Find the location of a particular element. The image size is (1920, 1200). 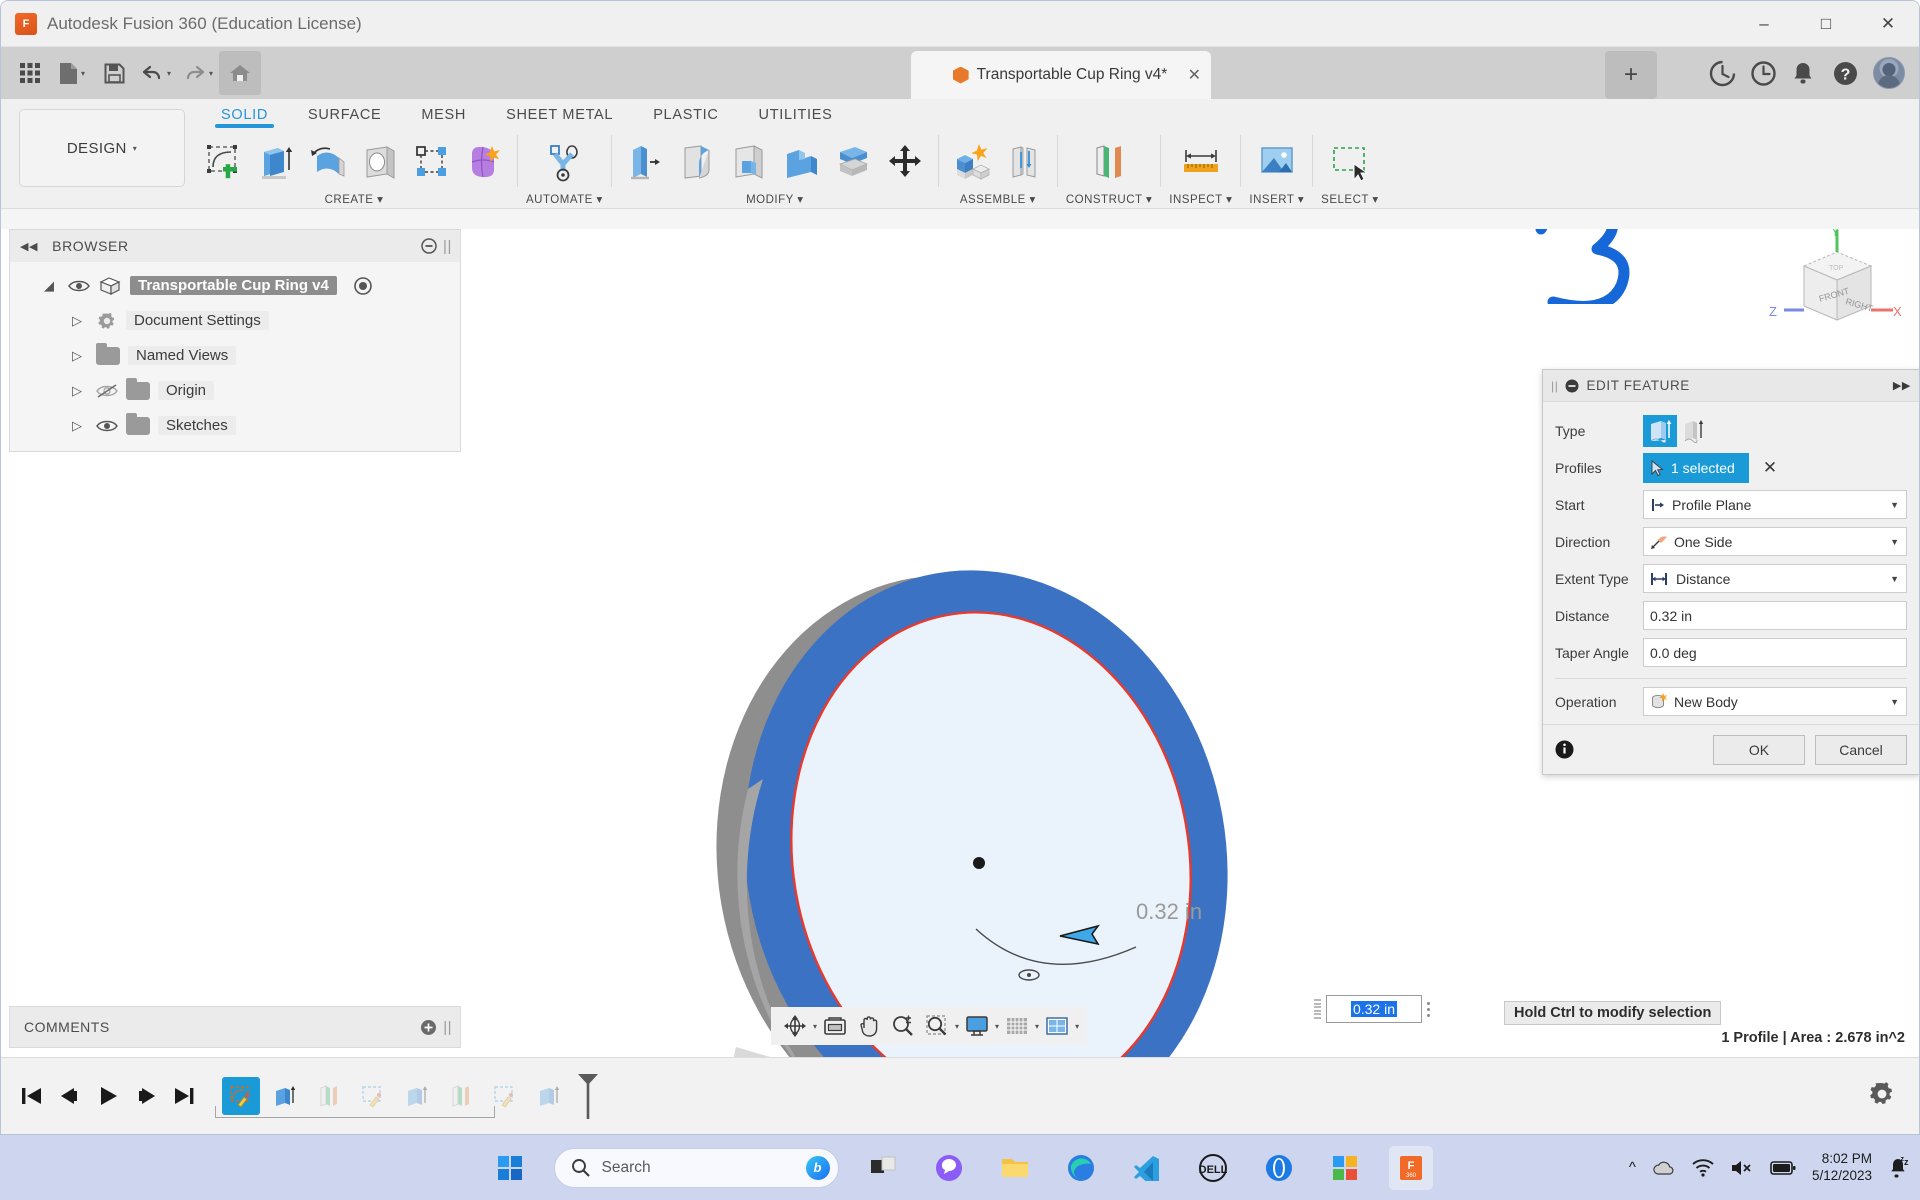

job-status-icon is located at coordinates (1763, 73).